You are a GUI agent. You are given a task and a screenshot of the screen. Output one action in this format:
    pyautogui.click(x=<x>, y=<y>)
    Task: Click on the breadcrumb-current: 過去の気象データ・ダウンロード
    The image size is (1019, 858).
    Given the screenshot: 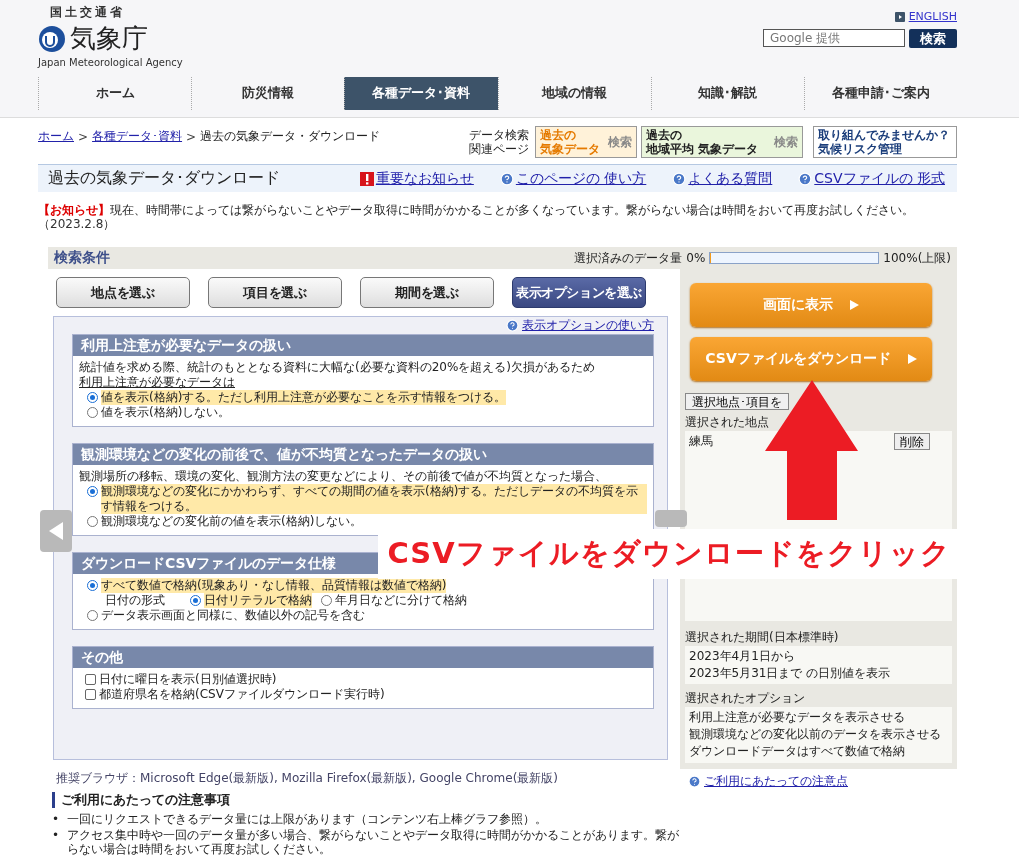 What is the action you would take?
    pyautogui.click(x=290, y=136)
    